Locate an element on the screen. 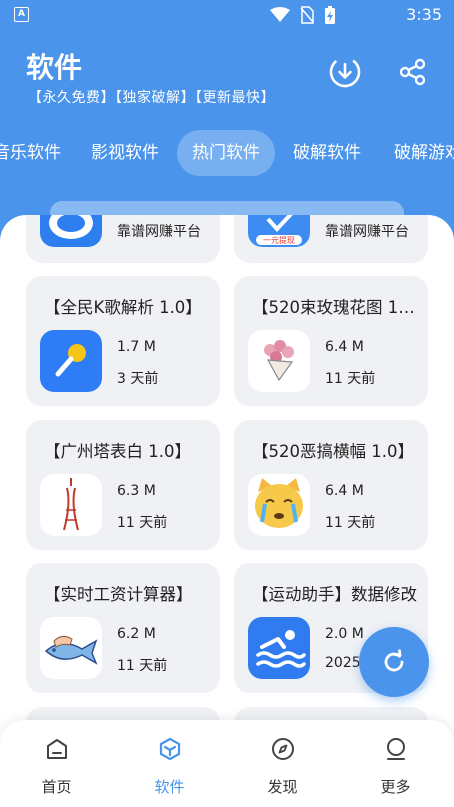  status-bar: A 3:35 is located at coordinates (227, 15).